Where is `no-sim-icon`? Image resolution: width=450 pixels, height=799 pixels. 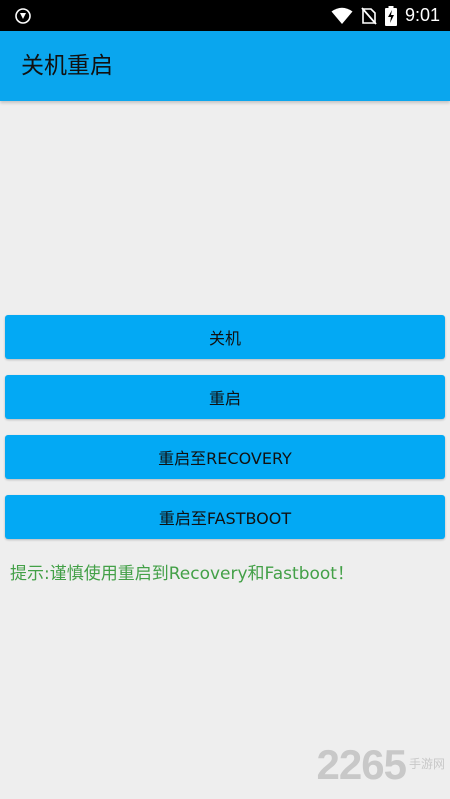 no-sim-icon is located at coordinates (369, 15).